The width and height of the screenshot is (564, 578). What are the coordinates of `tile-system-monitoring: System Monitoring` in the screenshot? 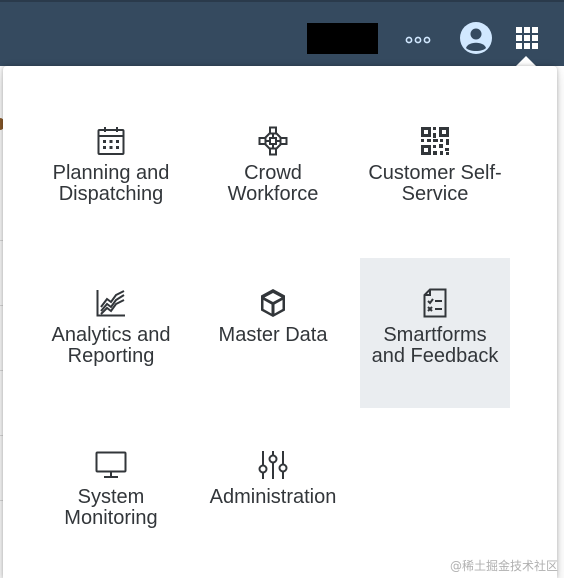 It's located at (111, 495).